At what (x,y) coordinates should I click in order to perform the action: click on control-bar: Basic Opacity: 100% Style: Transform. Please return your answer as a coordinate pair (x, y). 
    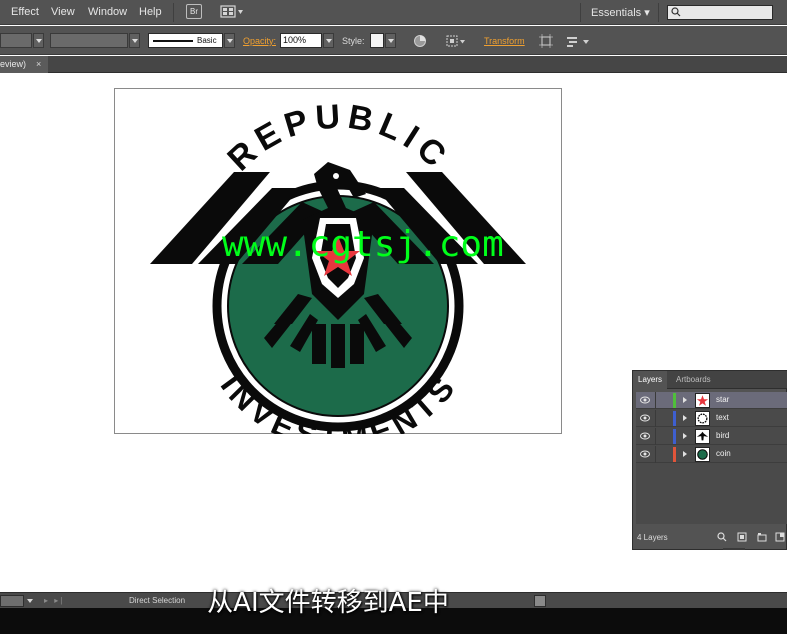
    Looking at the image, I should click on (393, 40).